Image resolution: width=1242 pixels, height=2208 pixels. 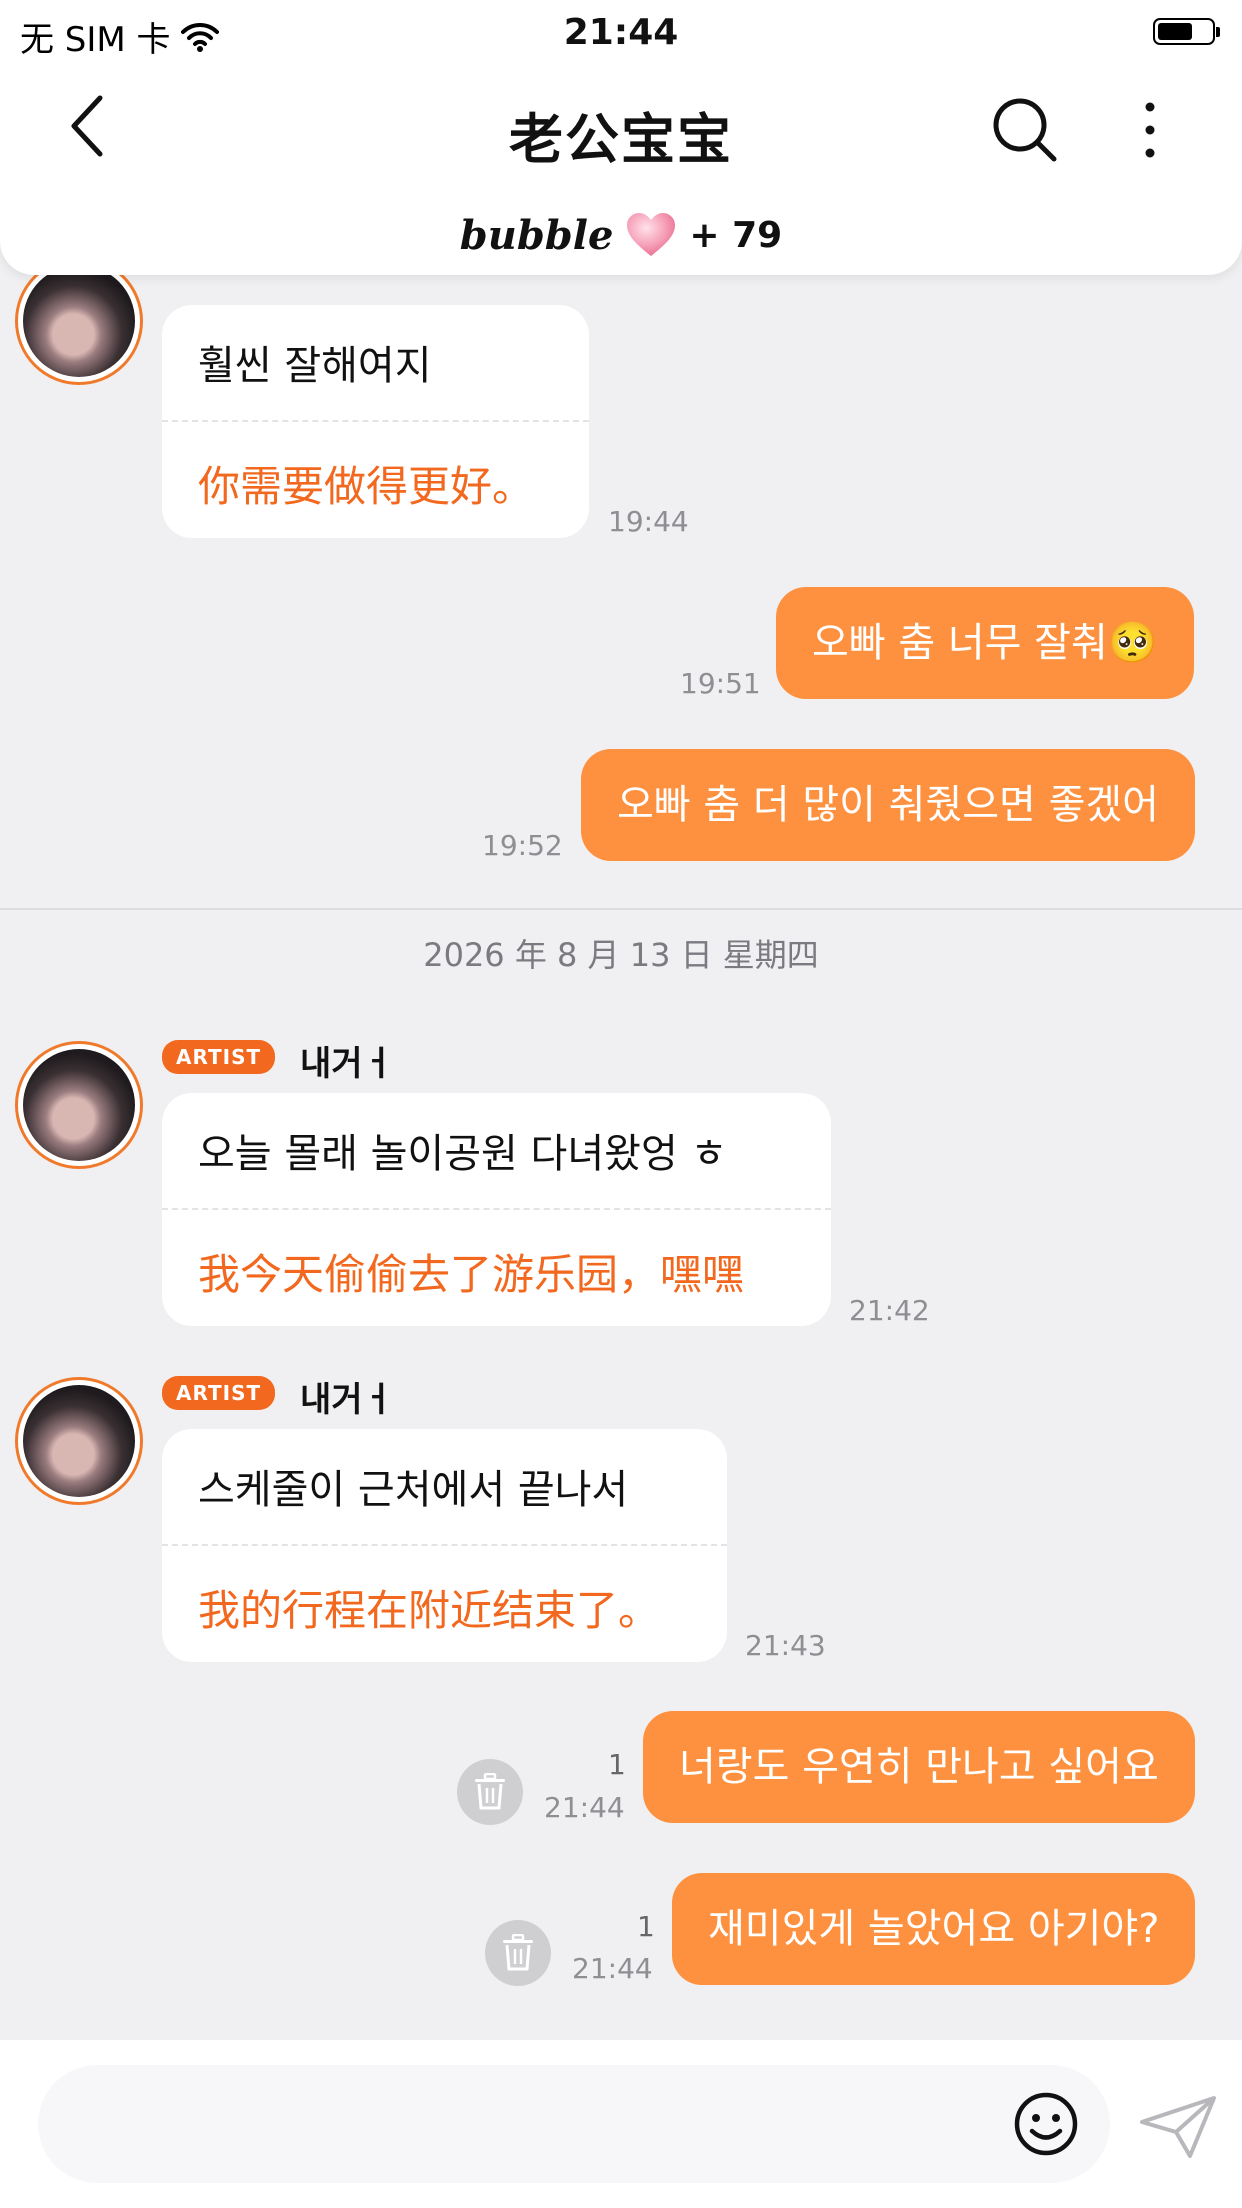 What do you see at coordinates (574, 2124) in the screenshot?
I see `message-input` at bounding box center [574, 2124].